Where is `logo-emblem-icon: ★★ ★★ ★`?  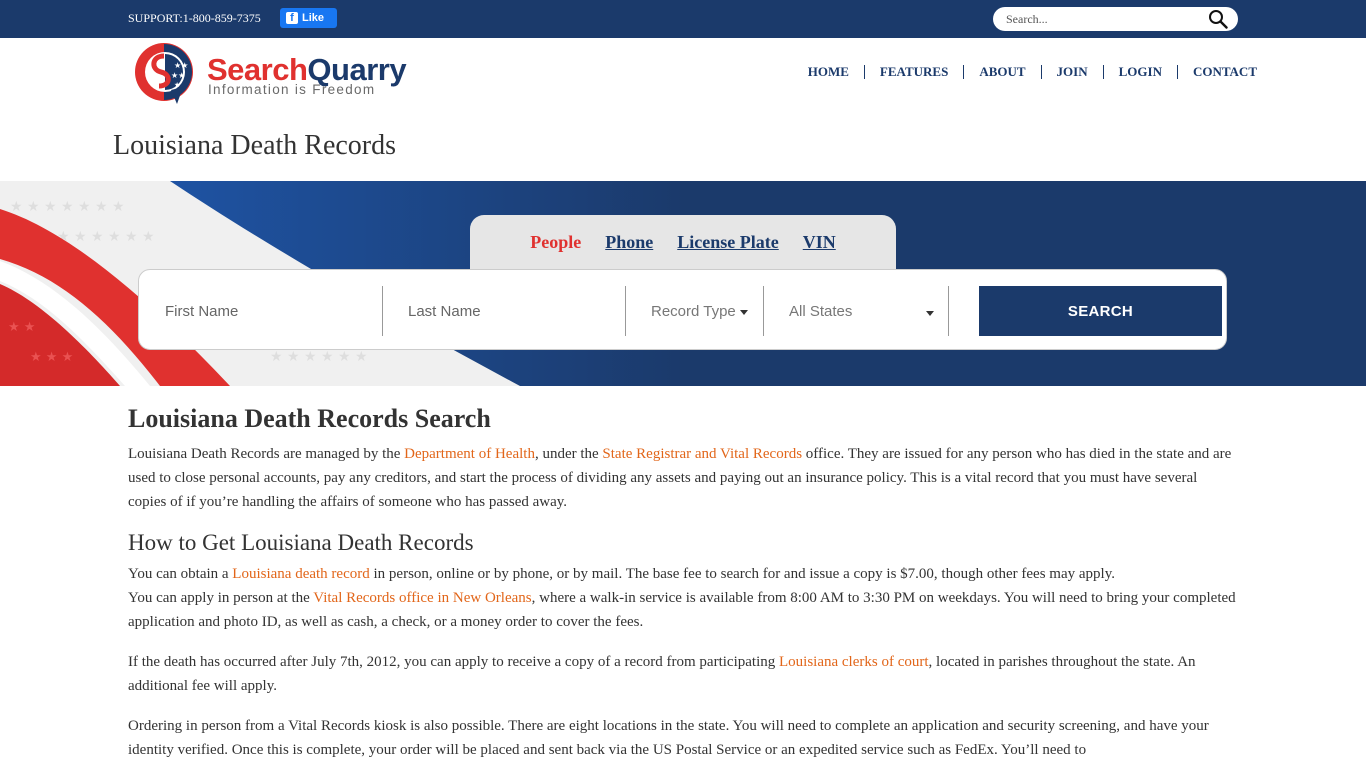 logo-emblem-icon: ★★ ★★ ★ is located at coordinates (164, 73).